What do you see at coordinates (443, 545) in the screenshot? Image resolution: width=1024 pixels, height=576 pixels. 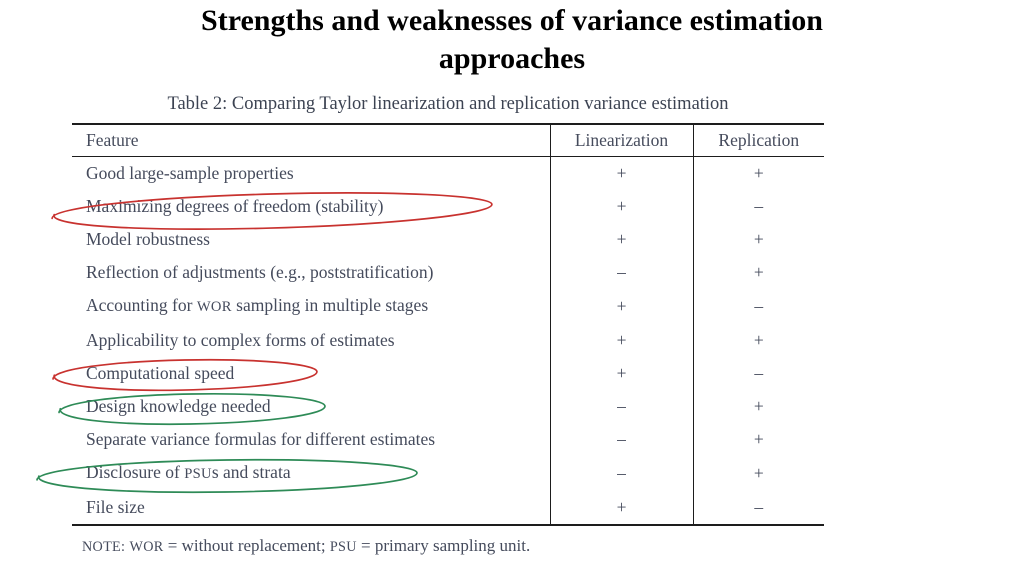 I see `table-note-text-2: = primary sampling unit.` at bounding box center [443, 545].